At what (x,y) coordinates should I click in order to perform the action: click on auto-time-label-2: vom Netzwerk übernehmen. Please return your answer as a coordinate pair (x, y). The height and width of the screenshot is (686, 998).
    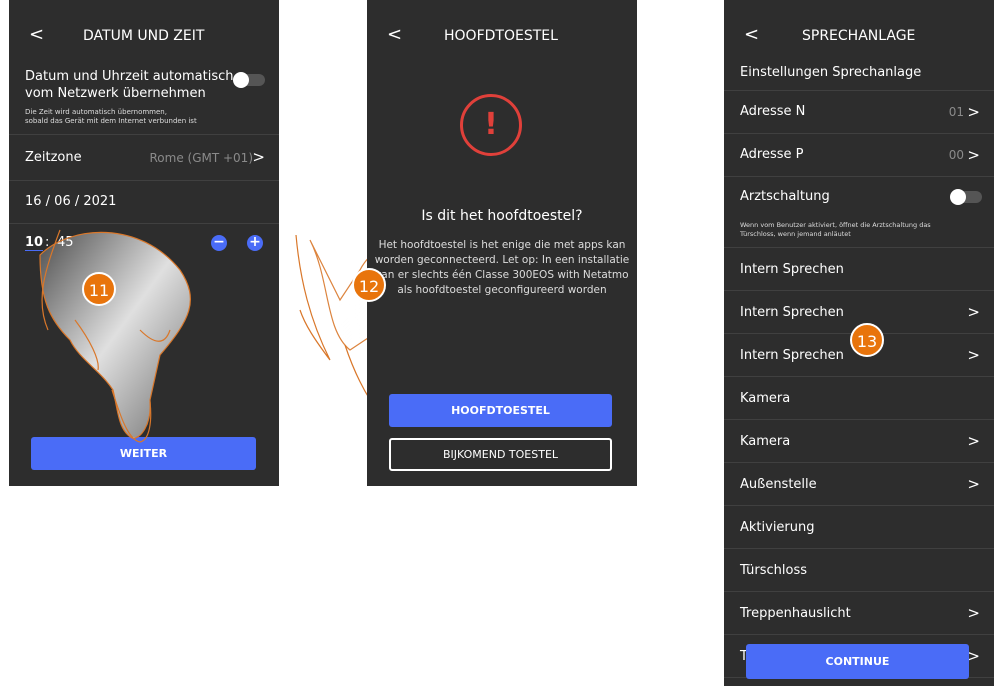
    Looking at the image, I should click on (115, 93).